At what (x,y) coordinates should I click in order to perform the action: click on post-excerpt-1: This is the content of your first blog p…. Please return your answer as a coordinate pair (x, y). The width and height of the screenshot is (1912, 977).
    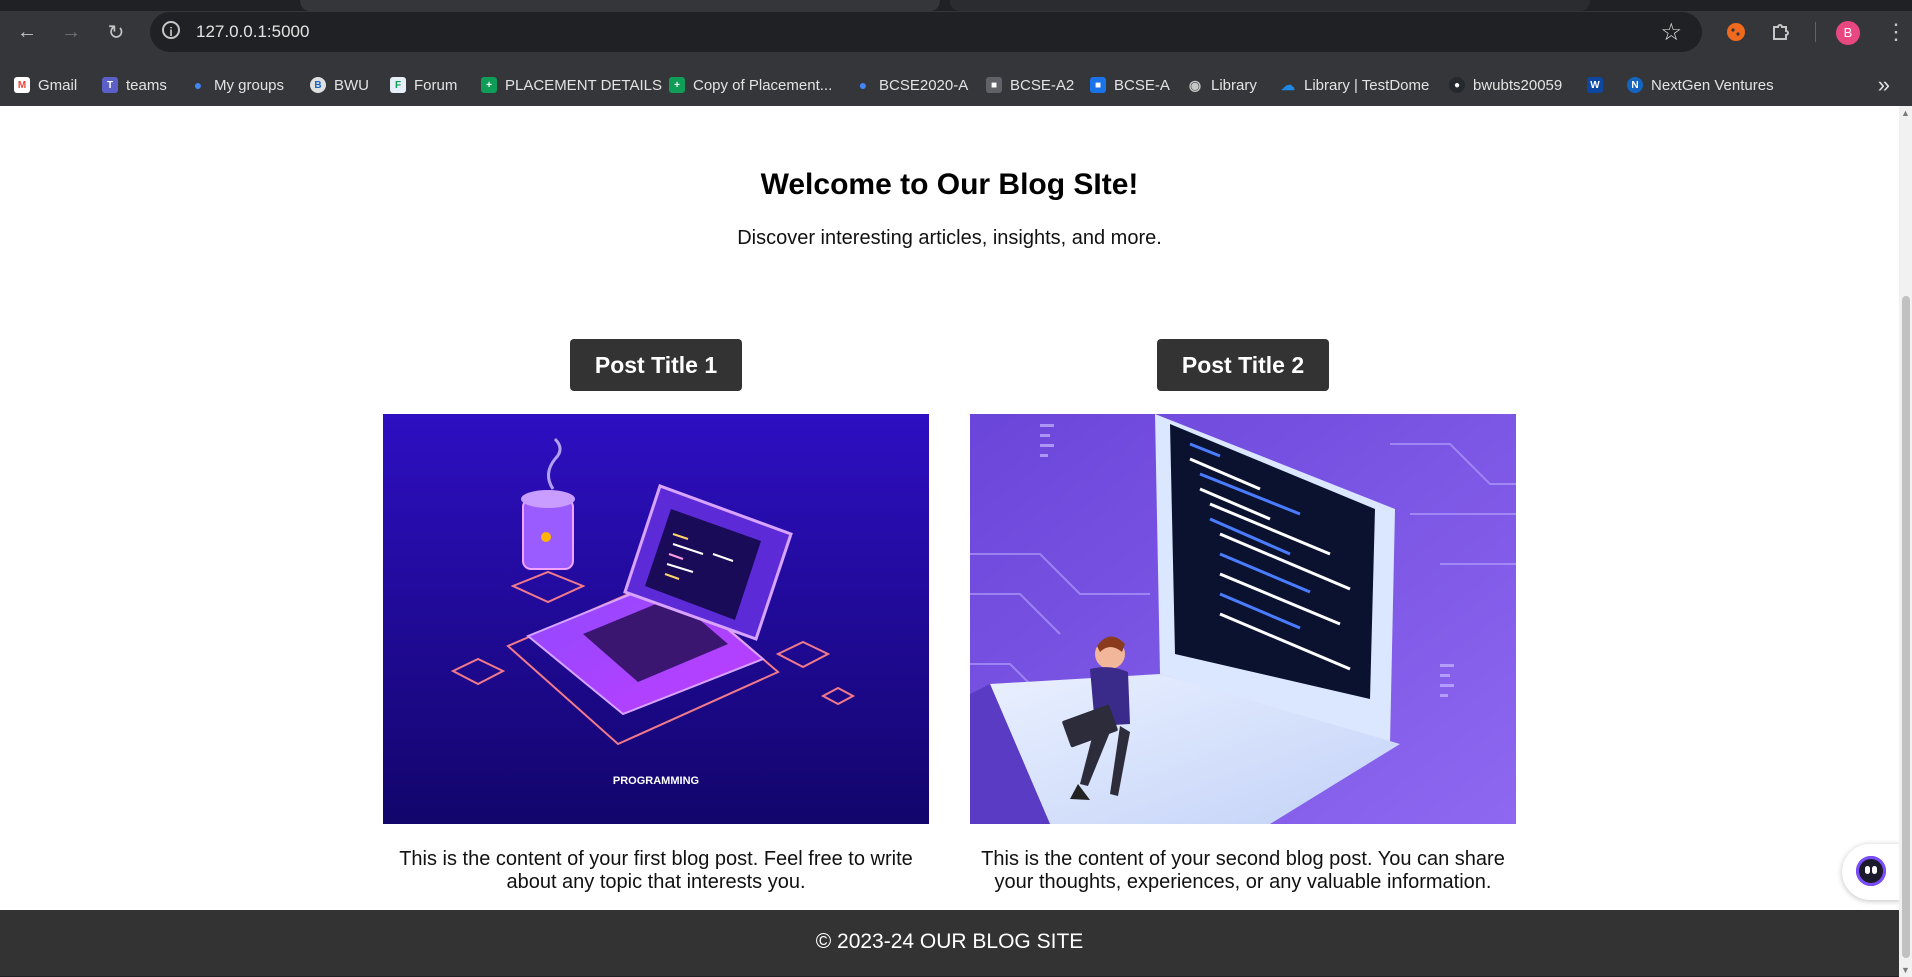
    Looking at the image, I should click on (656, 870).